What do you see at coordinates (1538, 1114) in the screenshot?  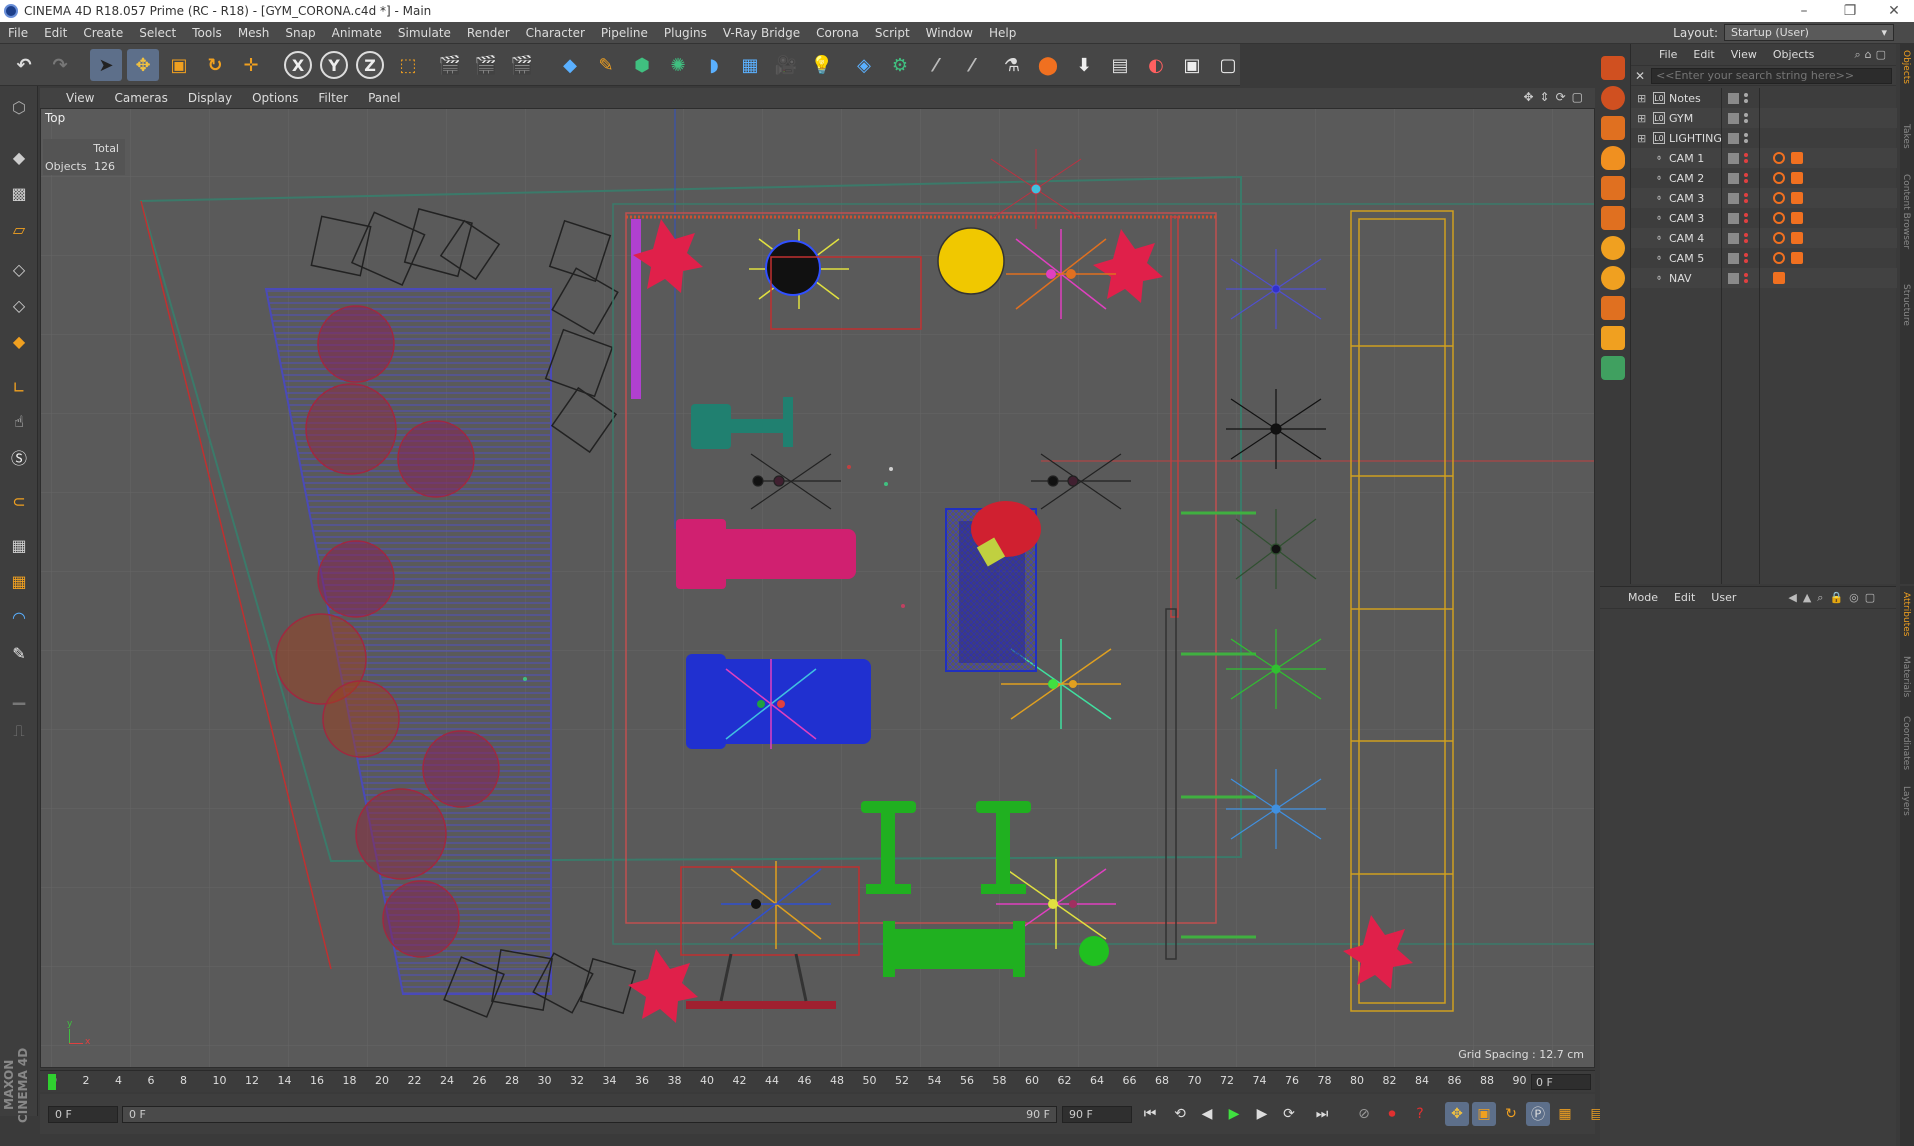 I see `key-parameter-icon: Ⓟ` at bounding box center [1538, 1114].